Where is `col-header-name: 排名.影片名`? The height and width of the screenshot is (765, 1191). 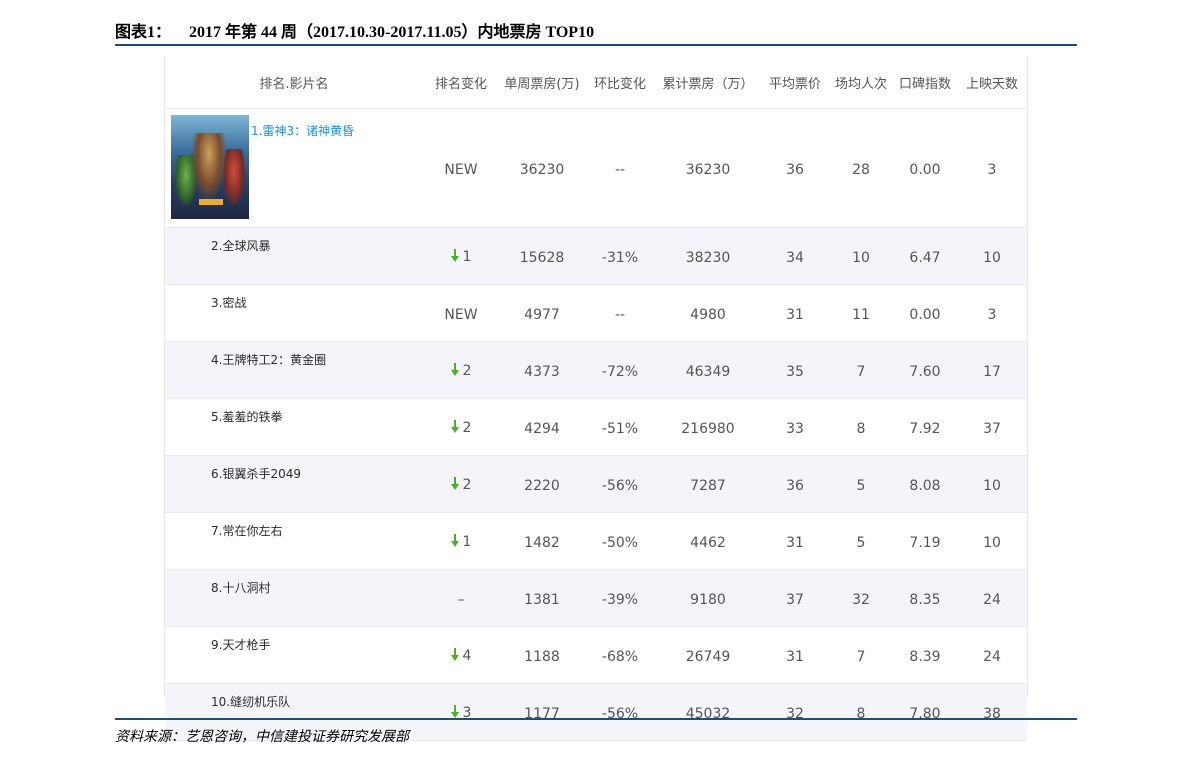
col-header-name: 排名.影片名 is located at coordinates (294, 82).